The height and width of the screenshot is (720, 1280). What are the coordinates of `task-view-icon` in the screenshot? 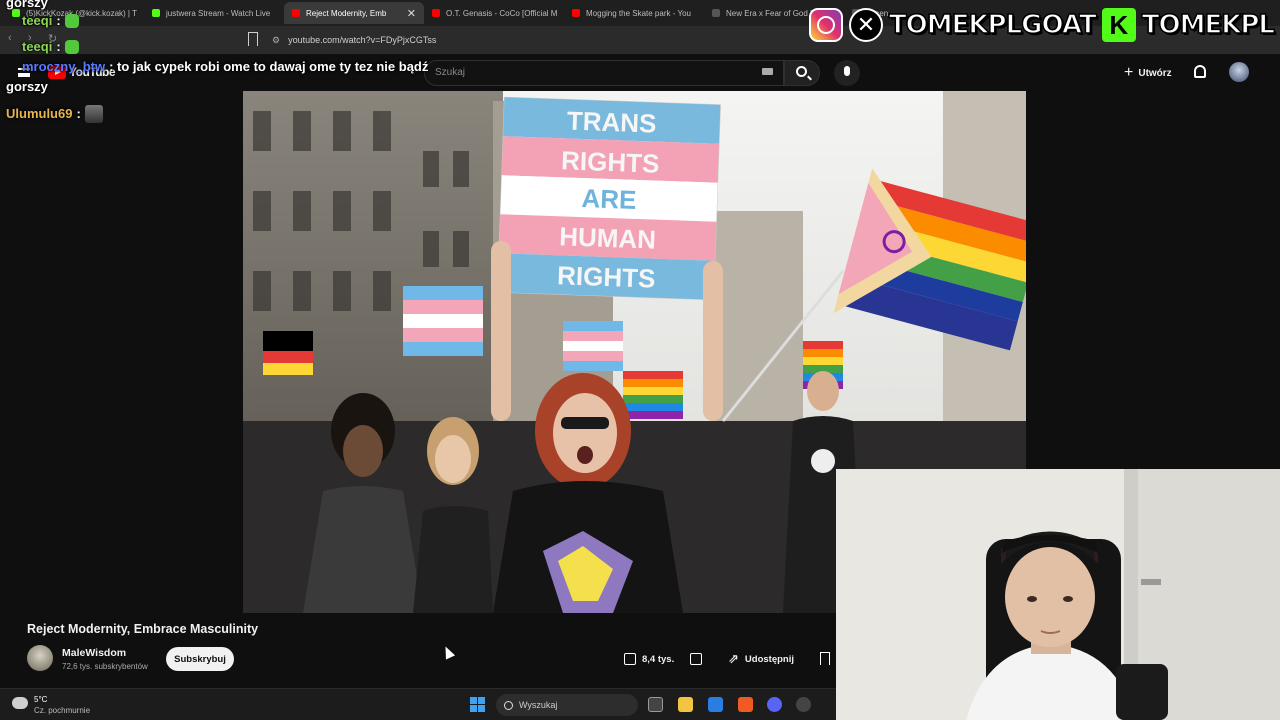 It's located at (655, 704).